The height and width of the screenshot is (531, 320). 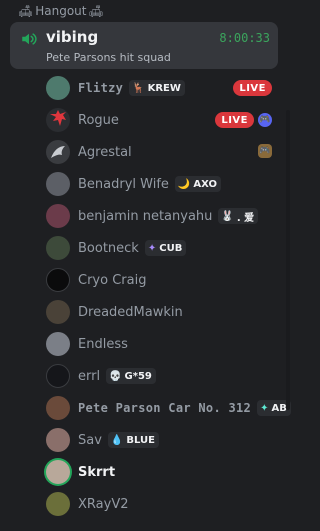 I want to click on member-name: Agrestal, so click(x=105, y=152).